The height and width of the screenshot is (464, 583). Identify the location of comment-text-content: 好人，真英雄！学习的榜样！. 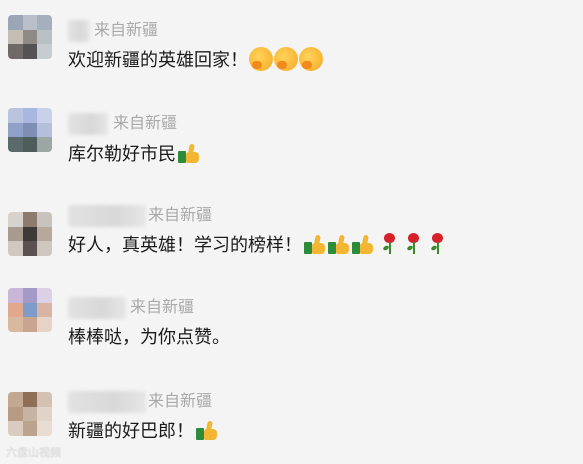
(185, 245).